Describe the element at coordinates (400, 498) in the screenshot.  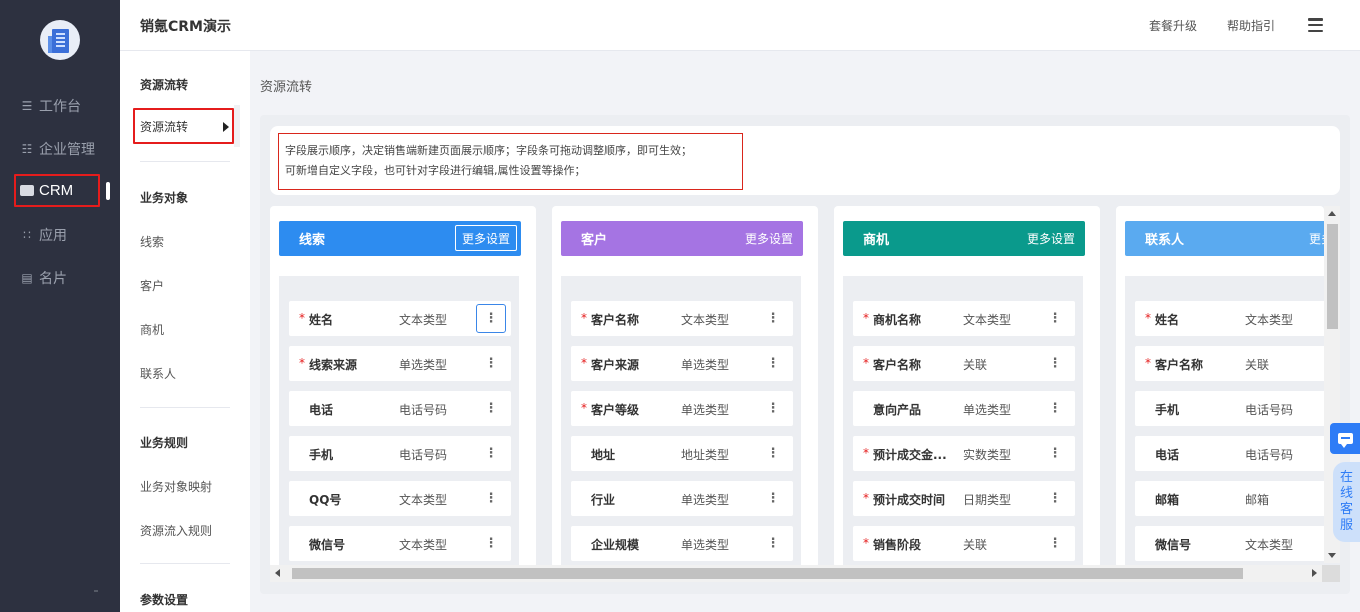
I see `field-row: QQ号 文本类型 ⋮` at that location.